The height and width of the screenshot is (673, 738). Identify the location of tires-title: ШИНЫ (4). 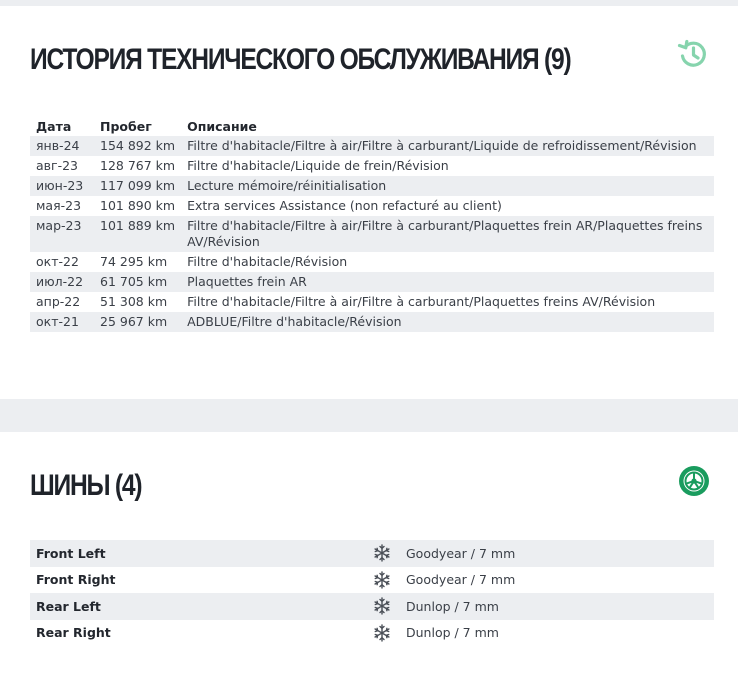
(86, 485).